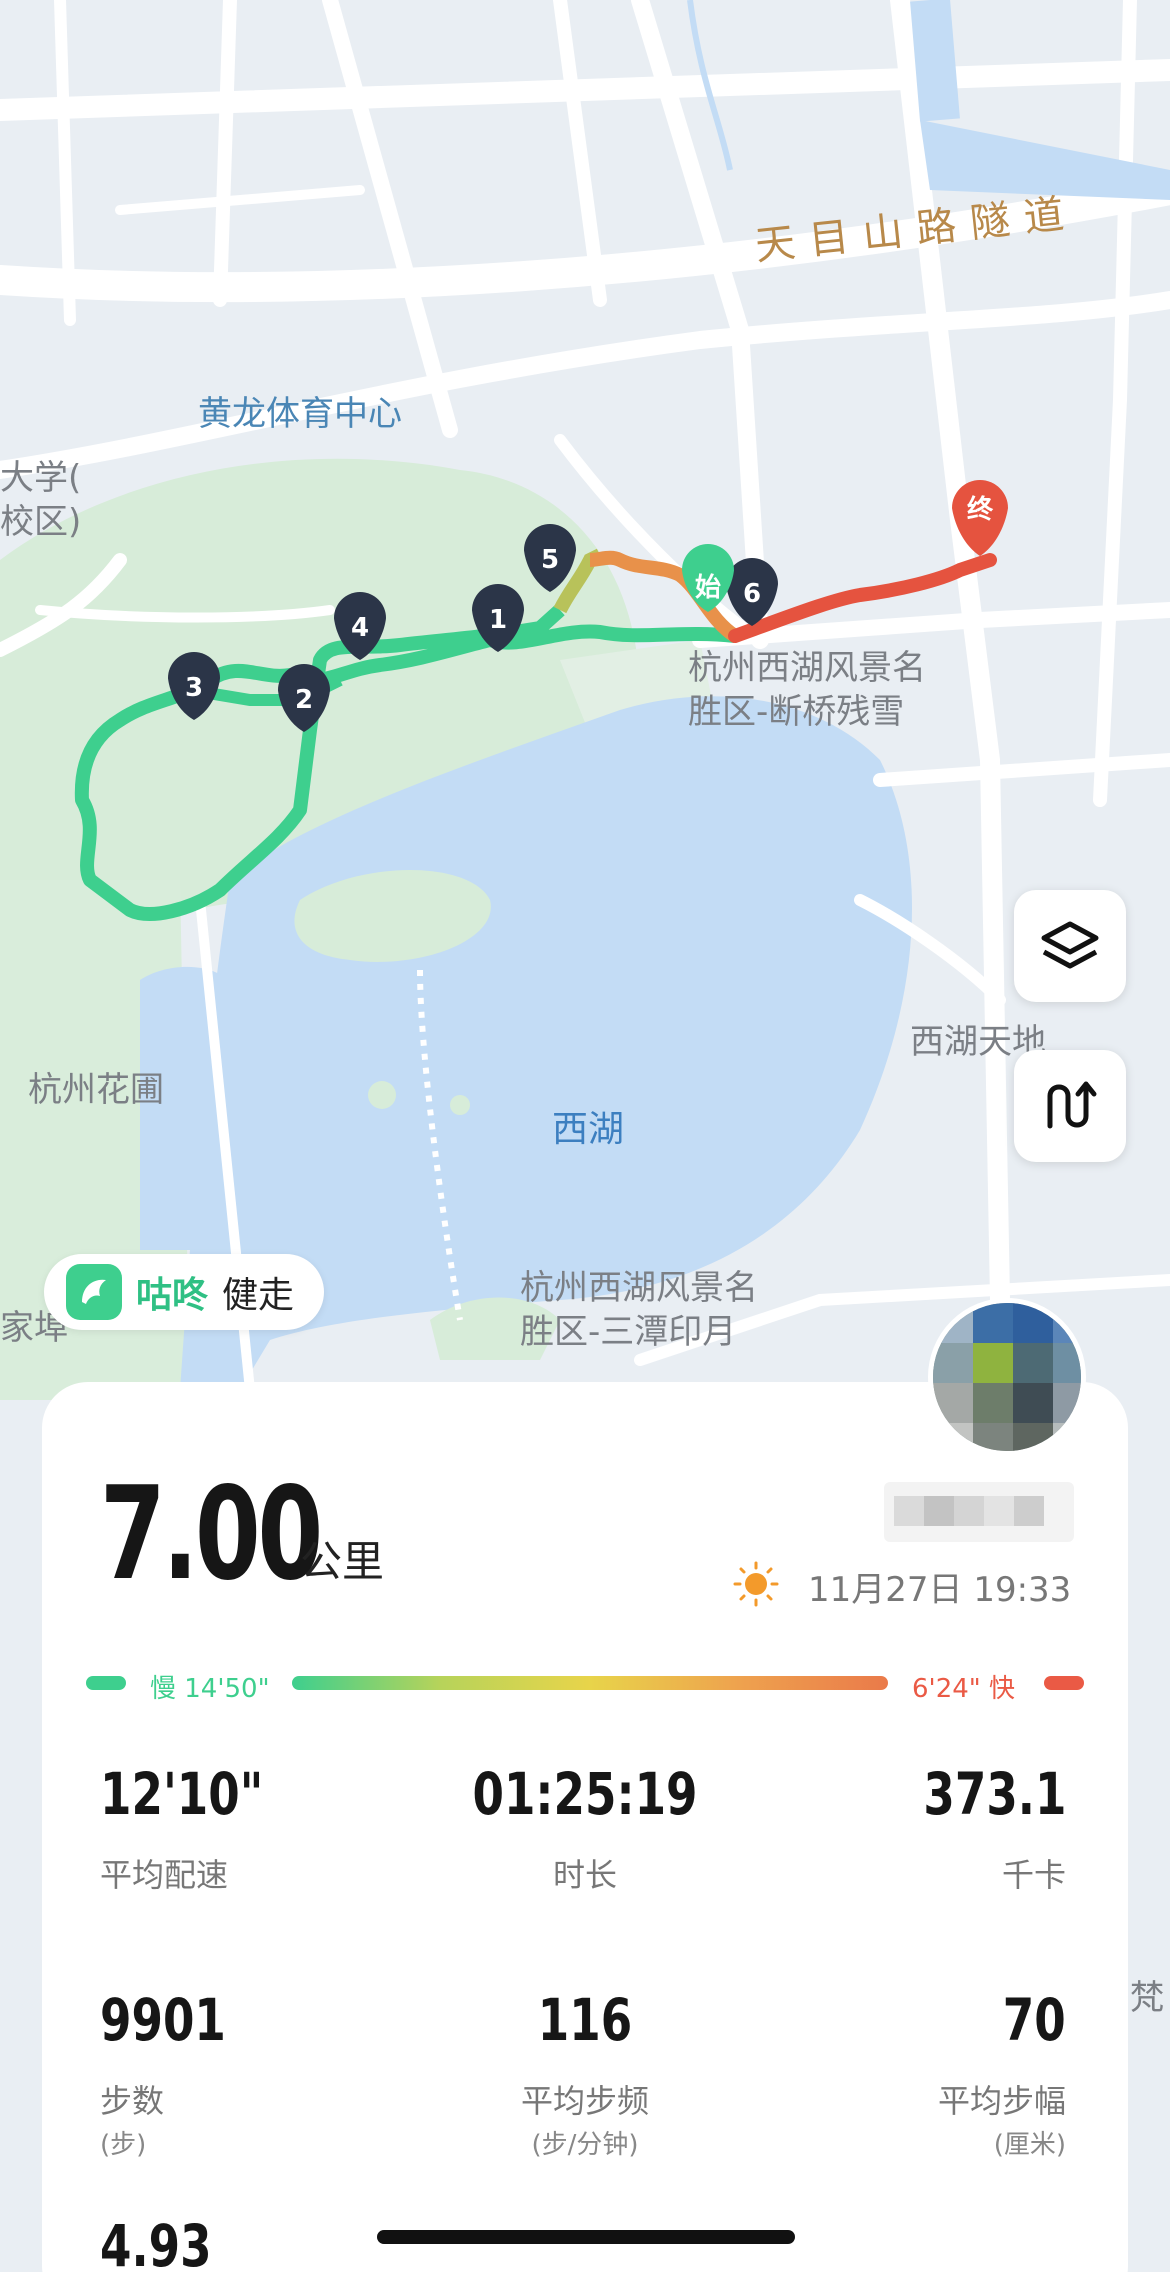  What do you see at coordinates (210, 1689) in the screenshot?
I see `pace-slow-label: 慢 14'50"` at bounding box center [210, 1689].